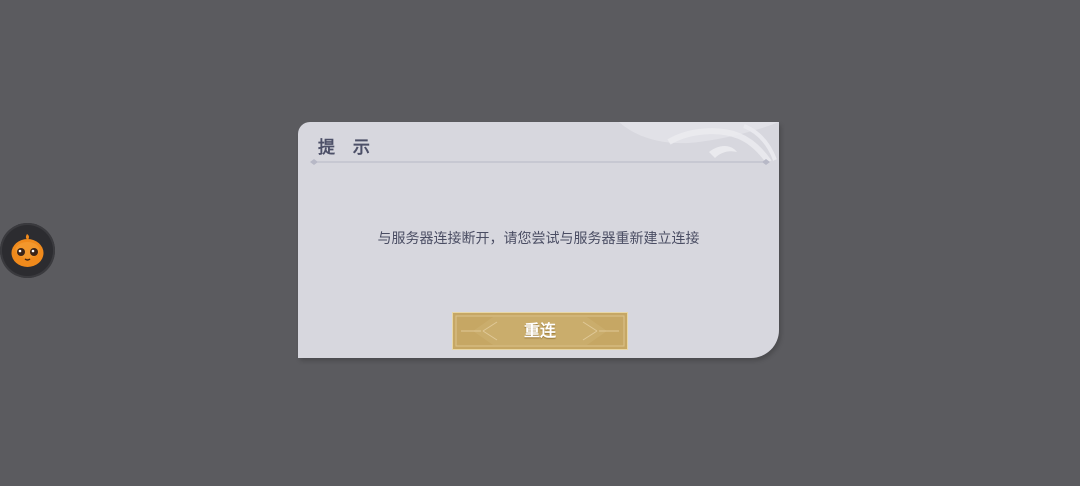 The width and height of the screenshot is (1080, 486). I want to click on reconnect-button: 重连, so click(540, 331).